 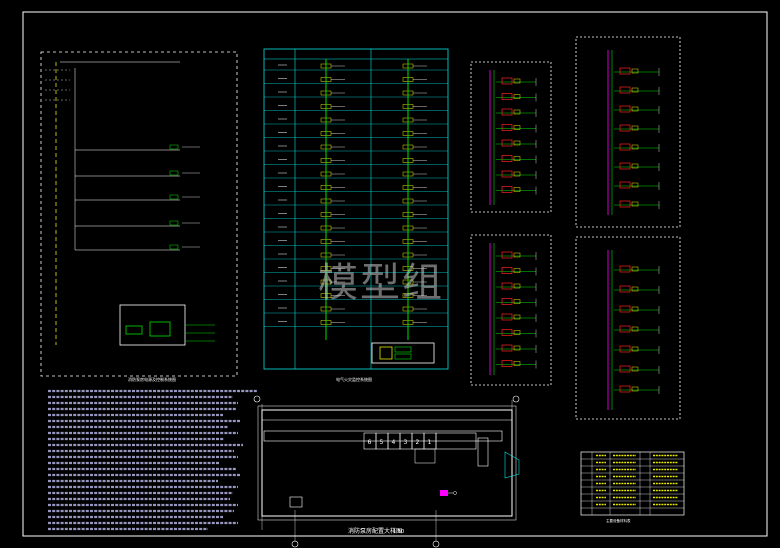 I want to click on watermark: 模型组, so click(x=381, y=283).